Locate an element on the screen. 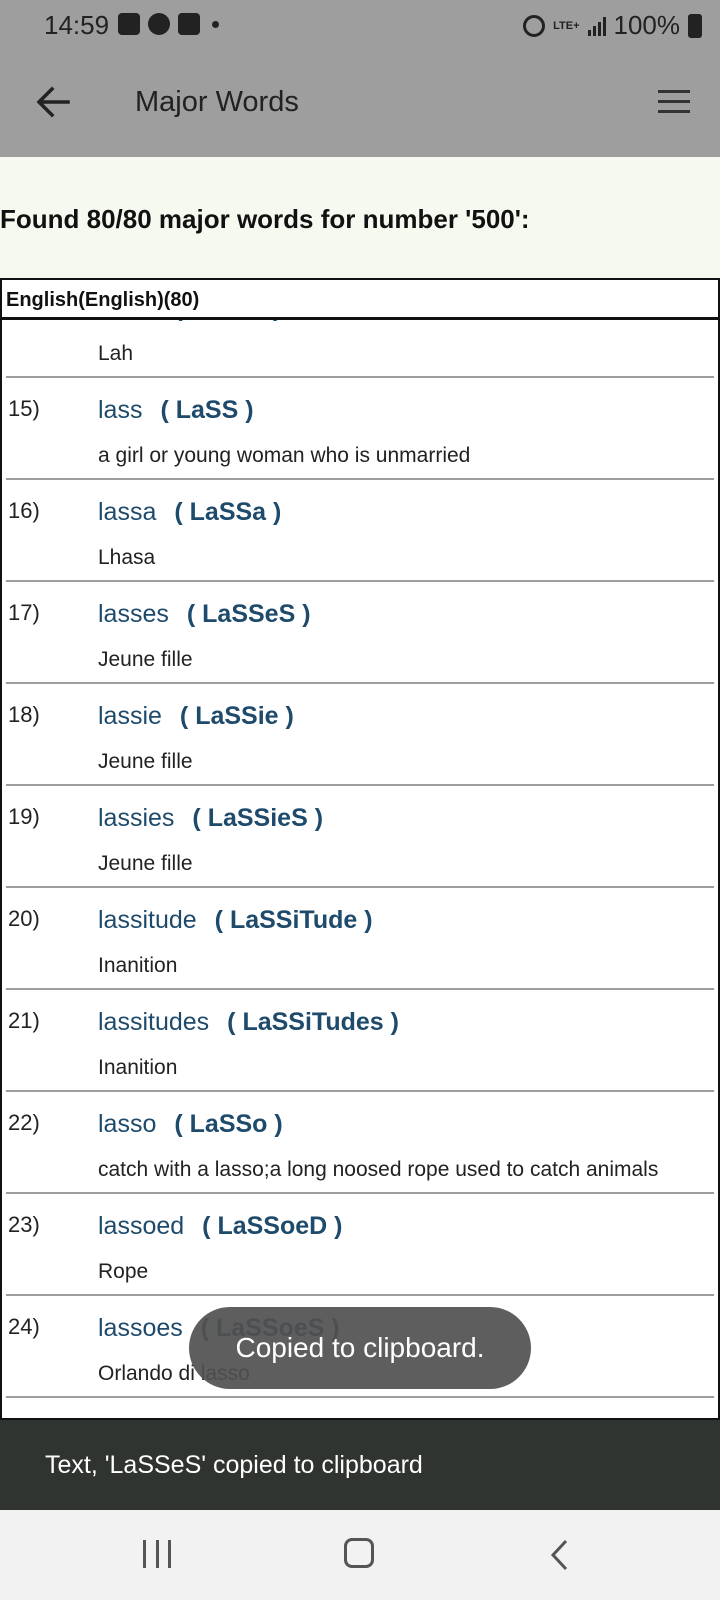  row-number: 18) is located at coordinates (24, 714).